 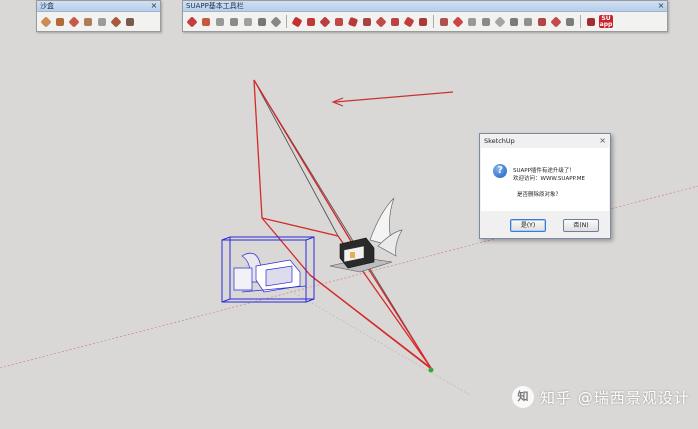 I want to click on wall-tool-icon, so click(x=206, y=22).